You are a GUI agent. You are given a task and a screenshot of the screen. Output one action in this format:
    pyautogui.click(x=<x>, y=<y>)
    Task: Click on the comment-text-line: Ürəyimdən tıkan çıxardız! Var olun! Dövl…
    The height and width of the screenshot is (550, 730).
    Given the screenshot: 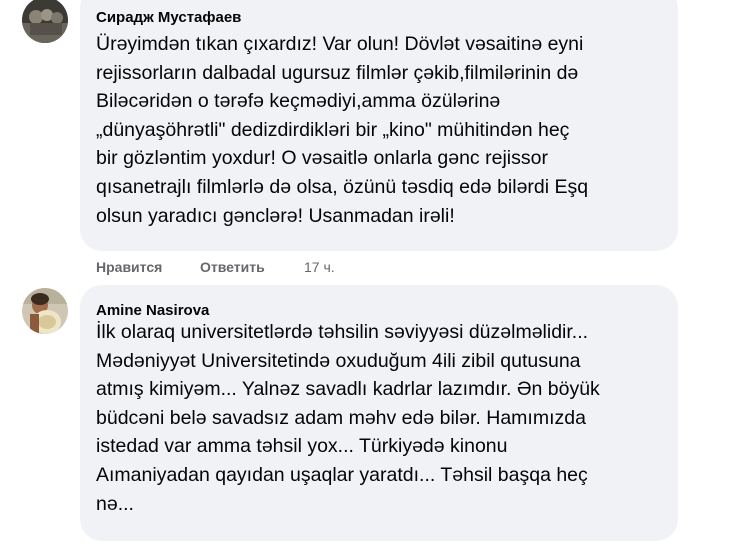 What is the action you would take?
    pyautogui.click(x=340, y=44)
    